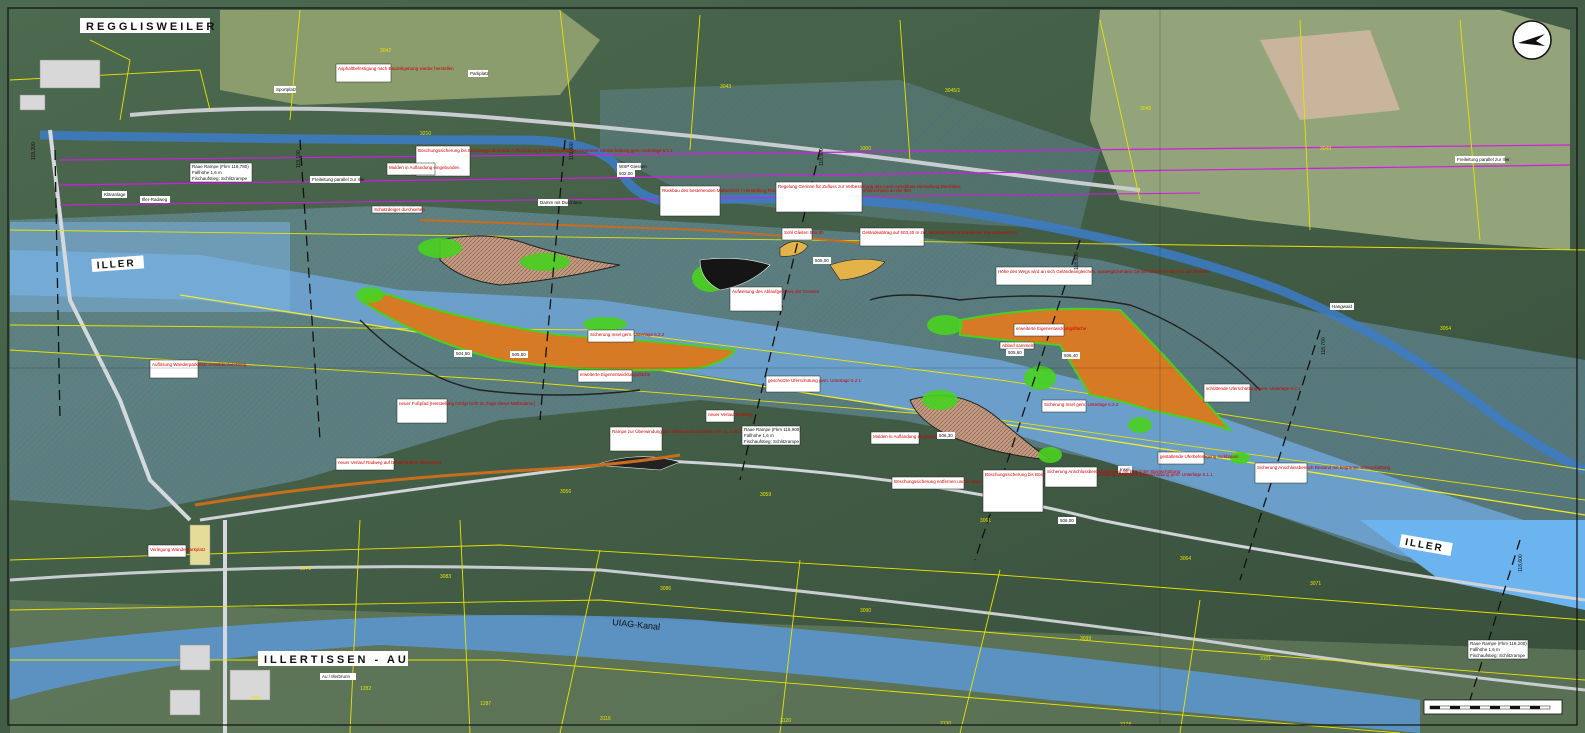  What do you see at coordinates (1325, 149) in the screenshot?
I see `parcel-4: 3049` at bounding box center [1325, 149].